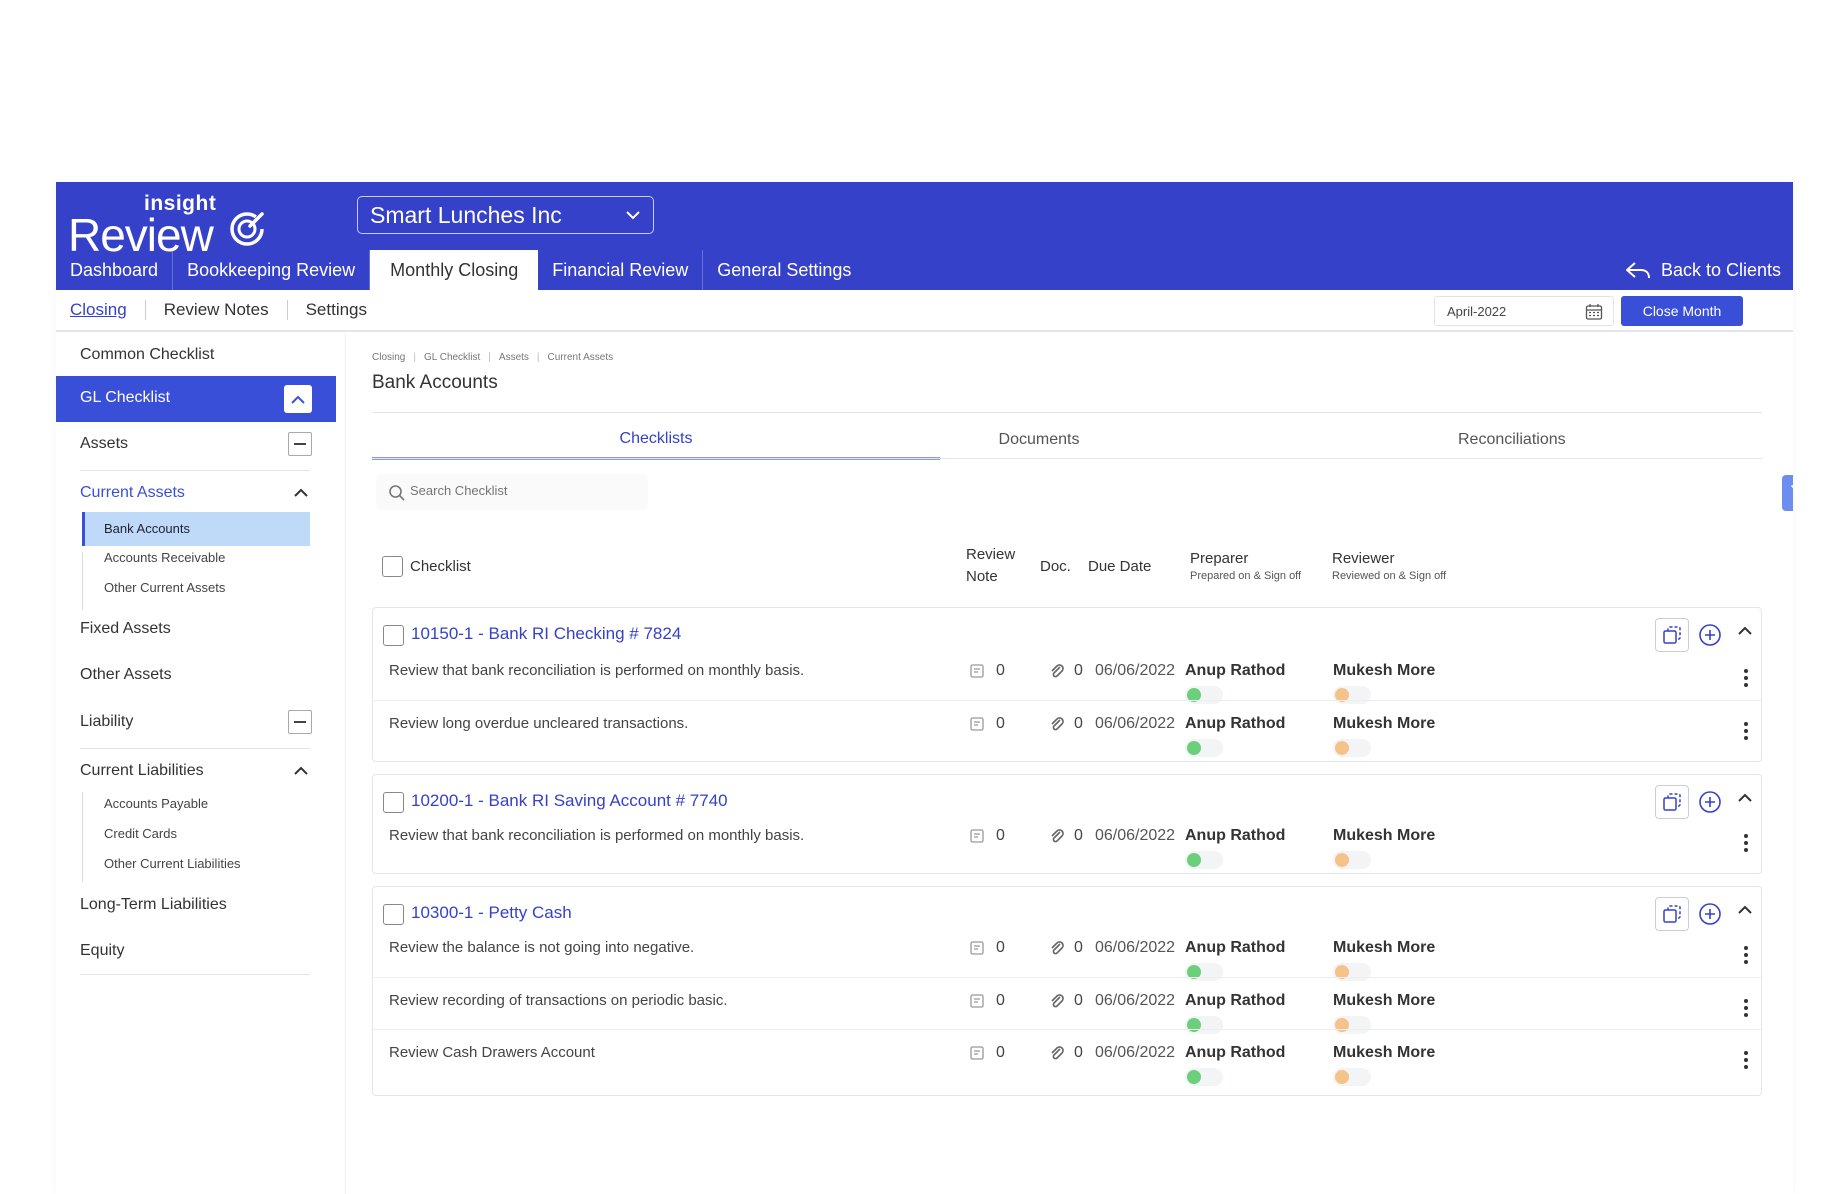 This screenshot has height=1194, width=1848. I want to click on nav-financial-review: Financial Review, so click(621, 270).